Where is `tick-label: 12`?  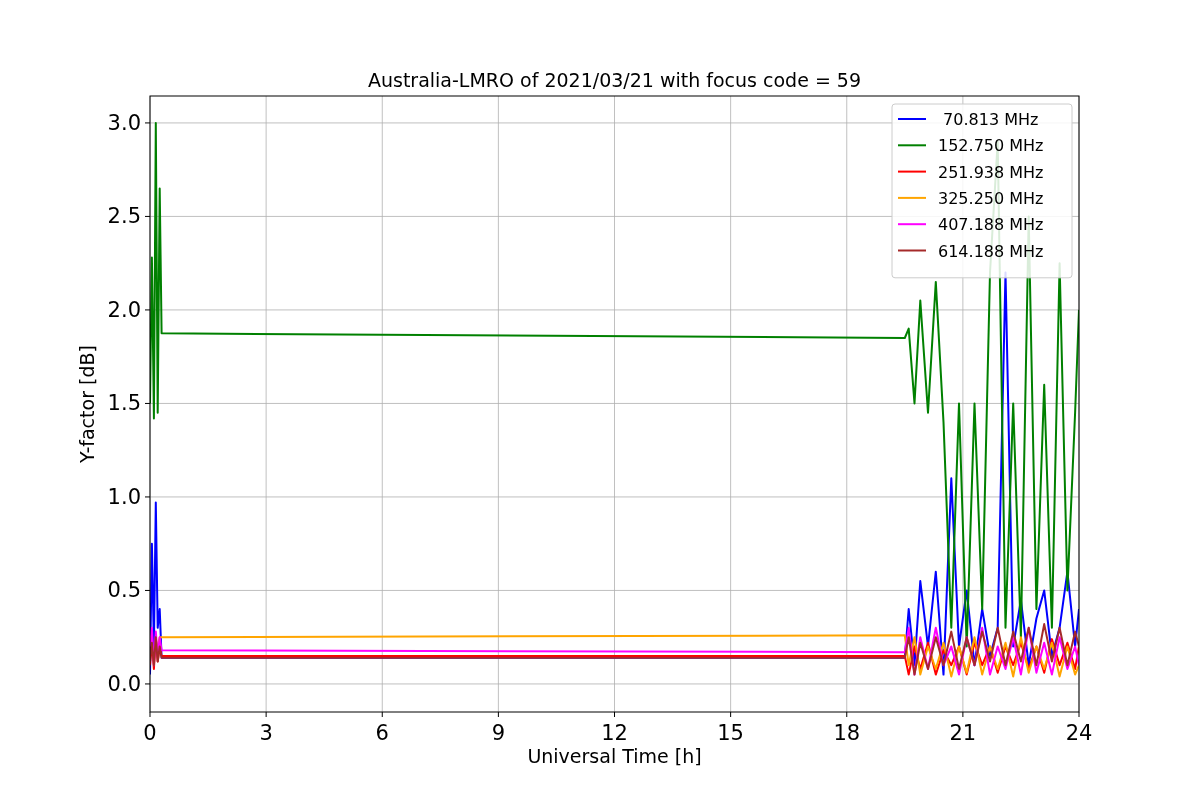
tick-label: 12 is located at coordinates (614, 733).